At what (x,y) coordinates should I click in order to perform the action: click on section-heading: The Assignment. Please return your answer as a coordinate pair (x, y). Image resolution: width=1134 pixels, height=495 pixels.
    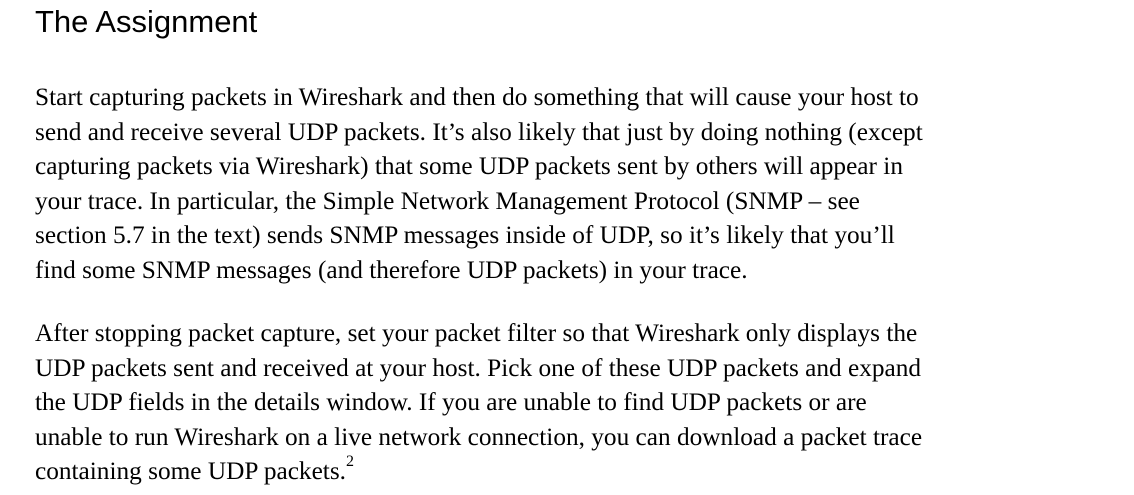
    Looking at the image, I should click on (146, 21).